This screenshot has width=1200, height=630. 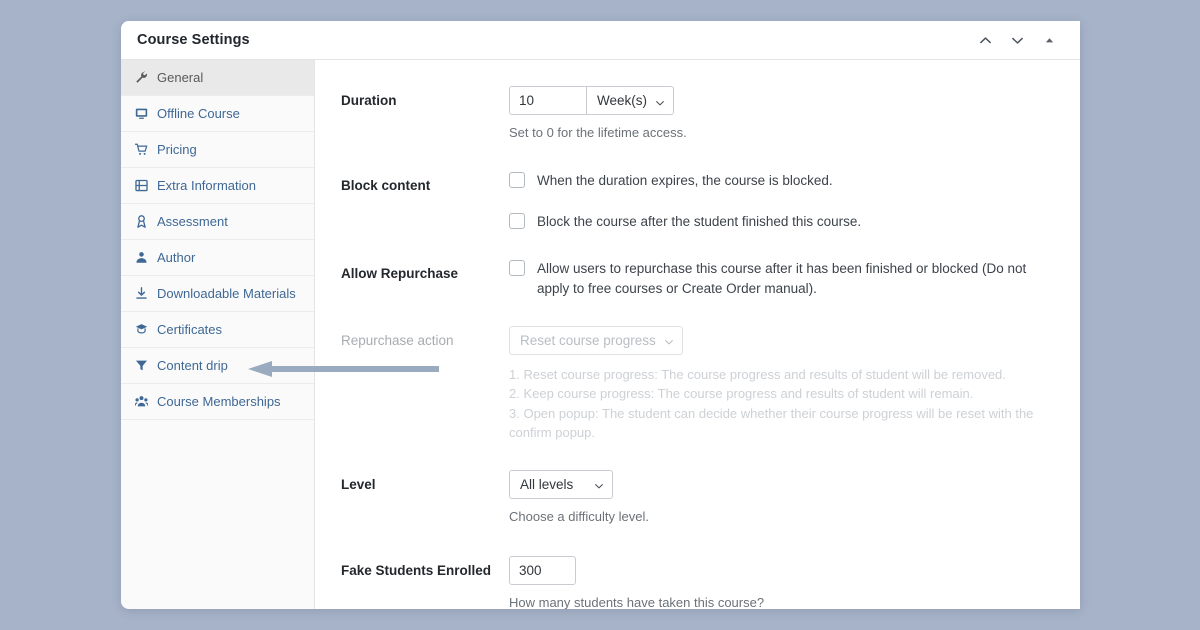 What do you see at coordinates (386, 185) in the screenshot?
I see `block-content-label: Block content` at bounding box center [386, 185].